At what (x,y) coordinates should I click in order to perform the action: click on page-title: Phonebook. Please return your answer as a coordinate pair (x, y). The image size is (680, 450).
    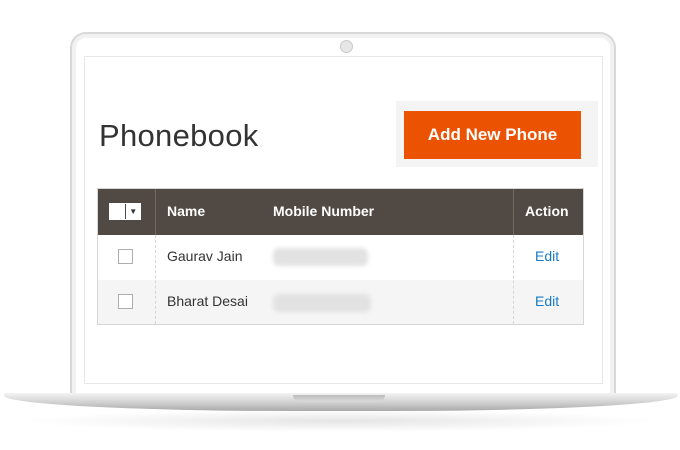
    Looking at the image, I should click on (179, 135).